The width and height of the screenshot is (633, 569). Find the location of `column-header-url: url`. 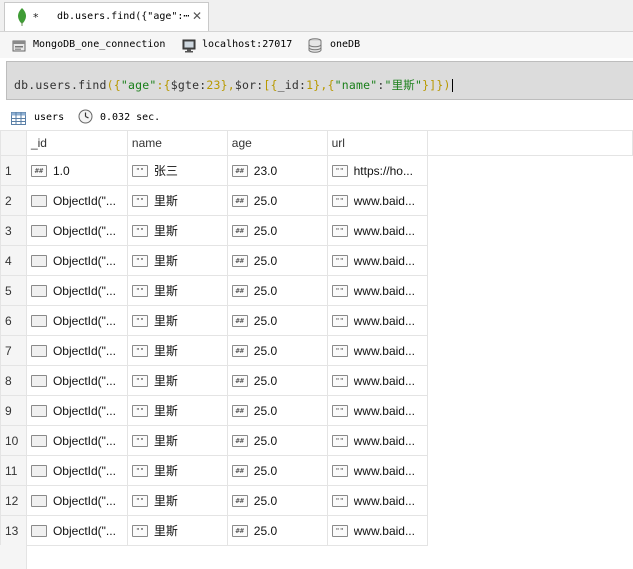

column-header-url: url is located at coordinates (377, 143).